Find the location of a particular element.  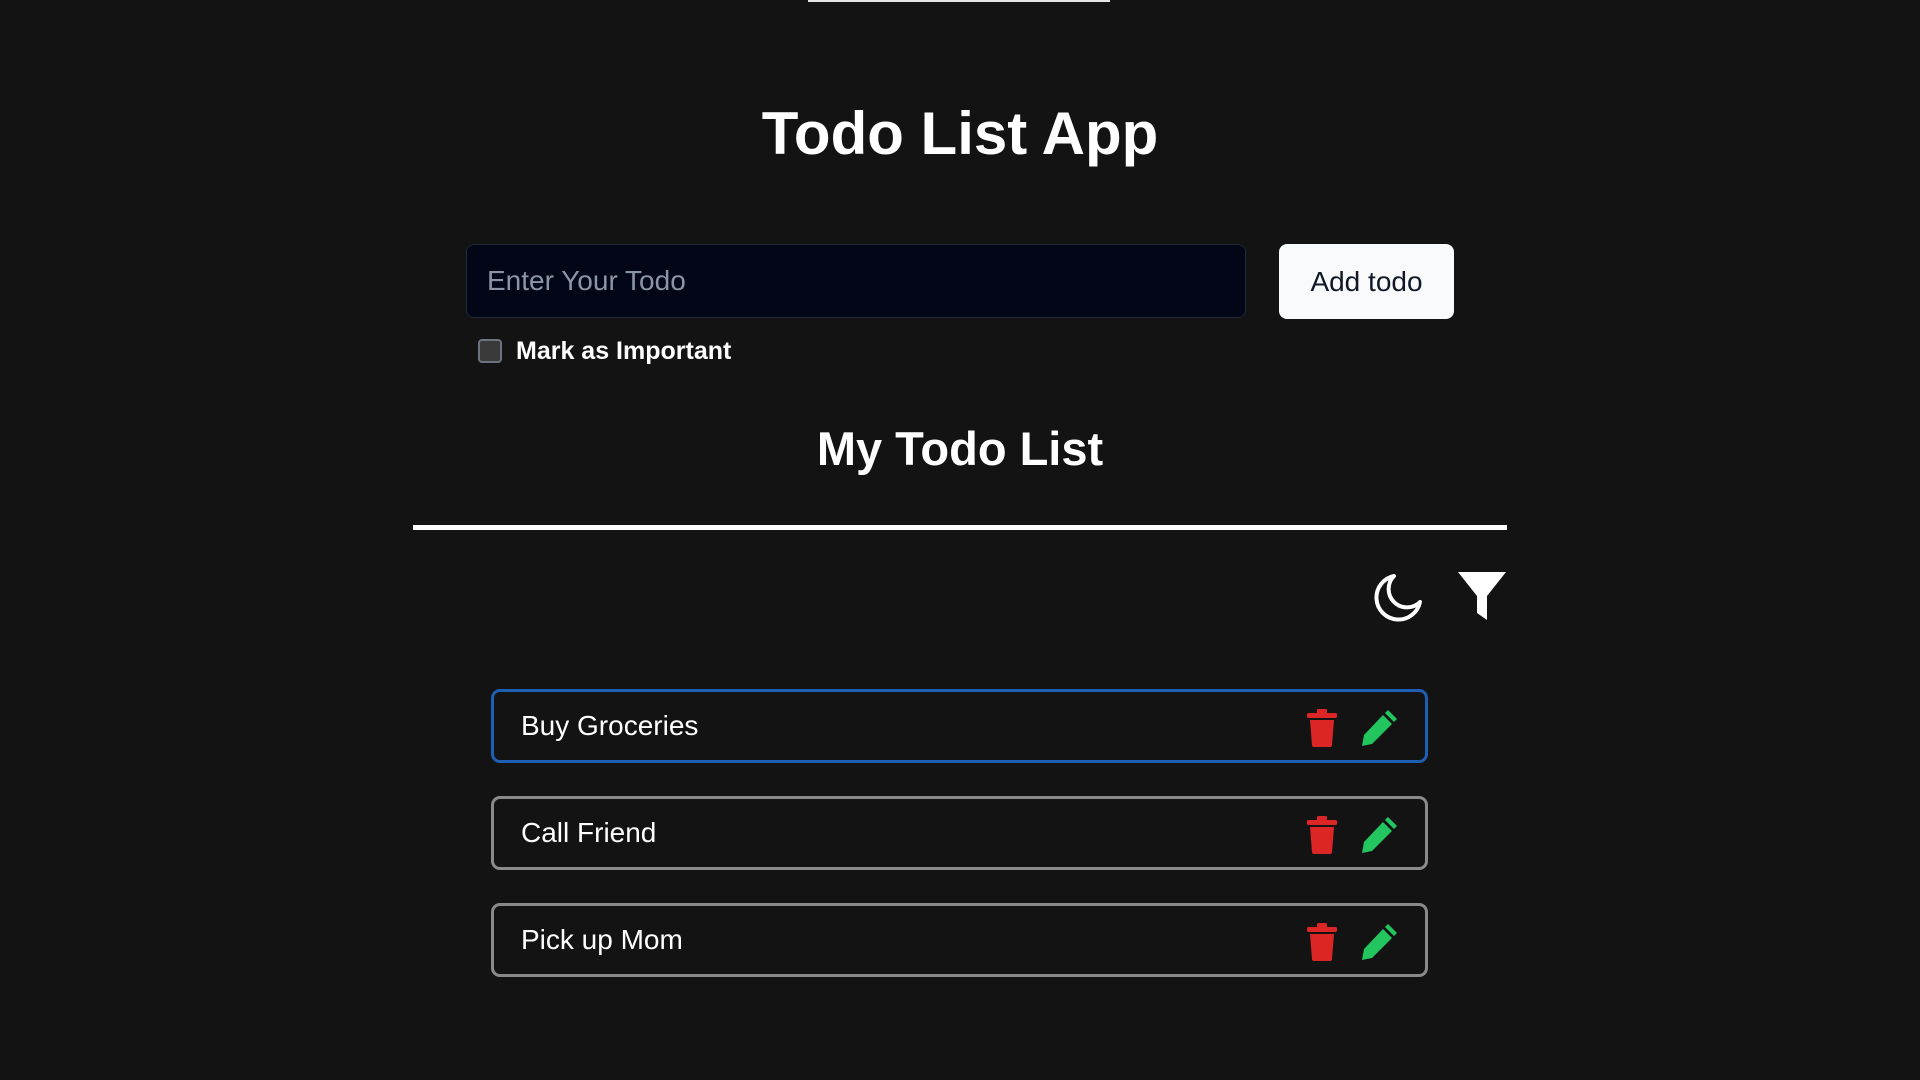

todo-item: Call Friend is located at coordinates (959, 833).